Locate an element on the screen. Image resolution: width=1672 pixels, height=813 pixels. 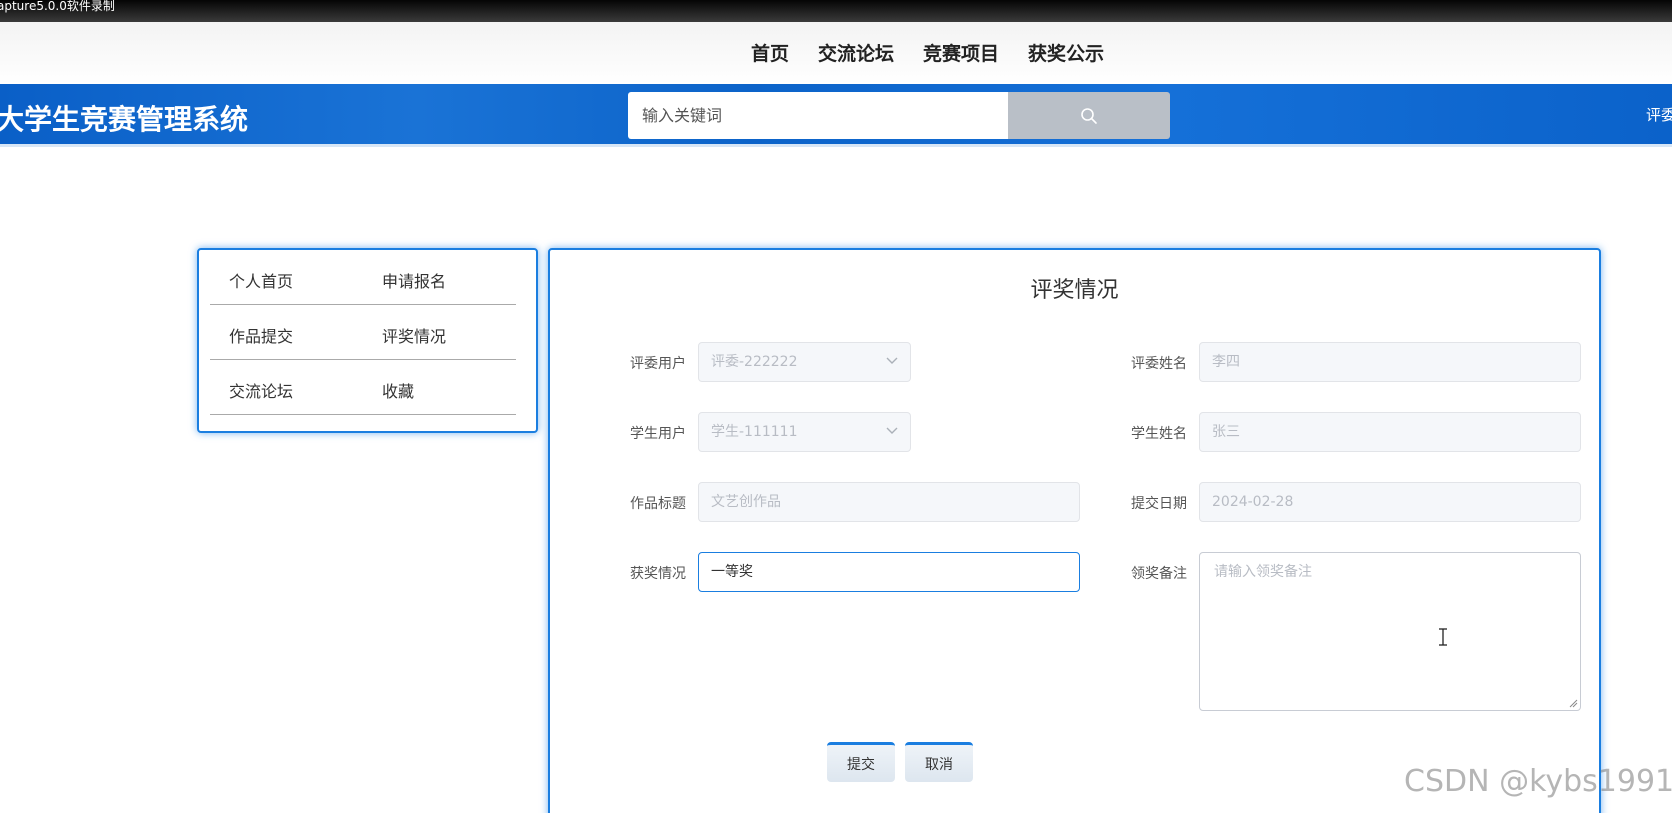
judge-name-field: 李四 is located at coordinates (1390, 362).